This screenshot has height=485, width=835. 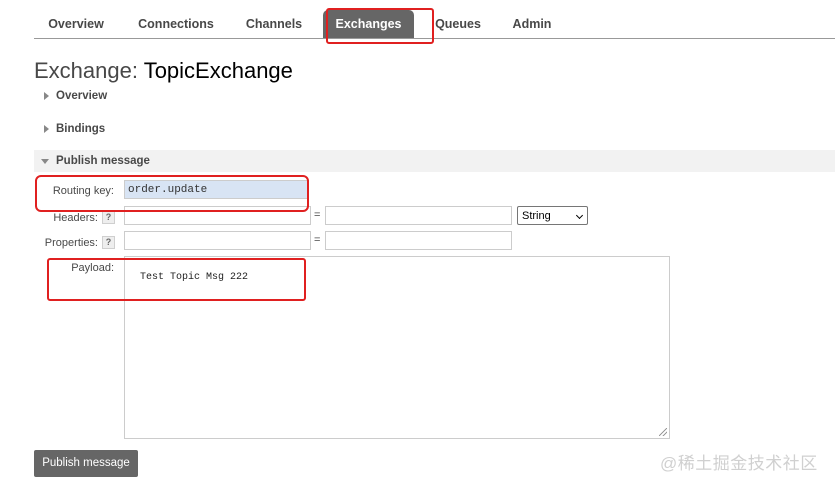 I want to click on tab-queues: Queues, so click(x=458, y=24).